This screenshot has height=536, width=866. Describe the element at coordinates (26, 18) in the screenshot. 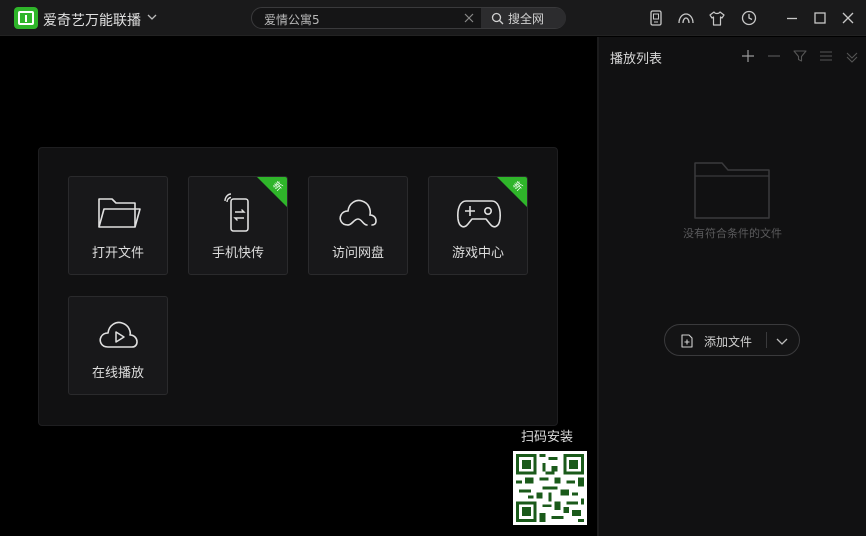

I see `app-logo-icon` at that location.